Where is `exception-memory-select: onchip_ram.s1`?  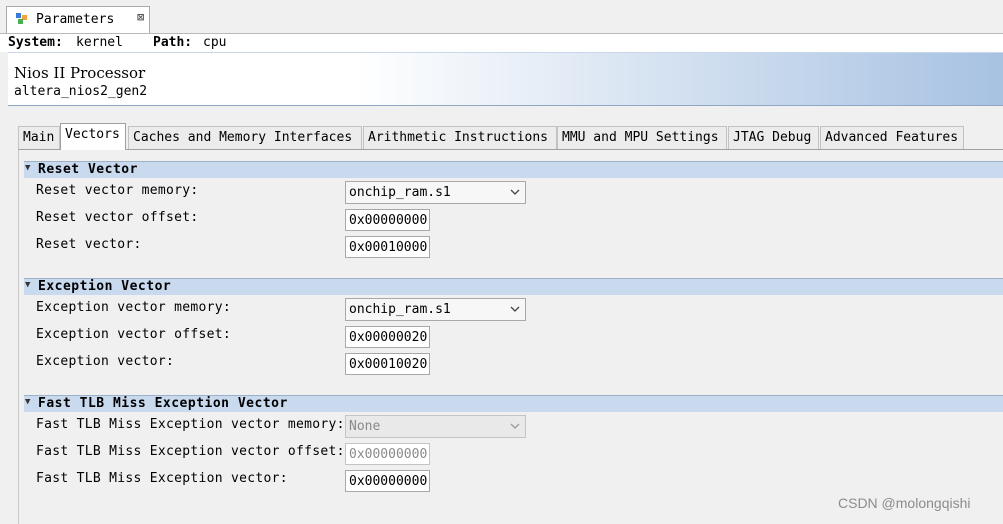 exception-memory-select: onchip_ram.s1 is located at coordinates (435, 309).